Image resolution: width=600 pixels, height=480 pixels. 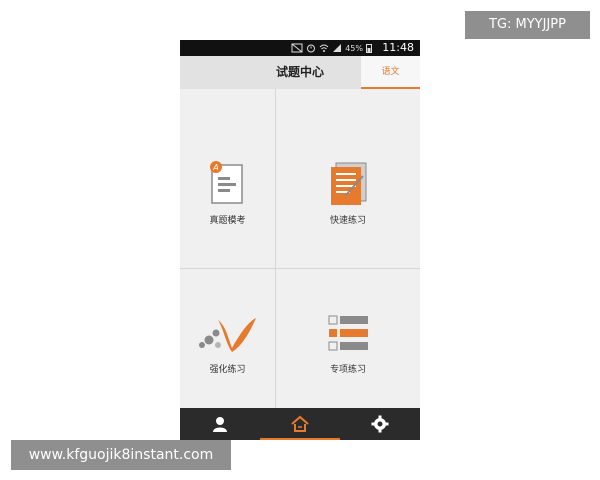 What do you see at coordinates (337, 48) in the screenshot?
I see `signal-icon` at bounding box center [337, 48].